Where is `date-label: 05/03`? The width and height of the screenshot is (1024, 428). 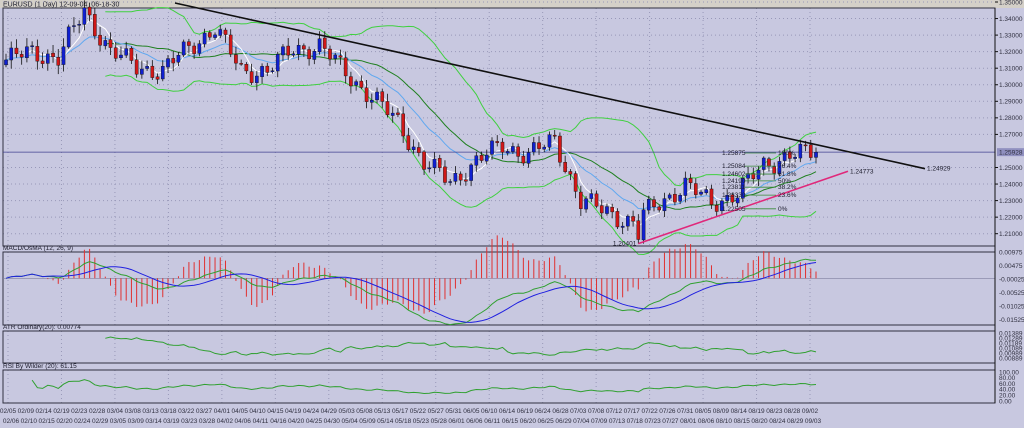 date-label: 05/03 is located at coordinates (346, 411).